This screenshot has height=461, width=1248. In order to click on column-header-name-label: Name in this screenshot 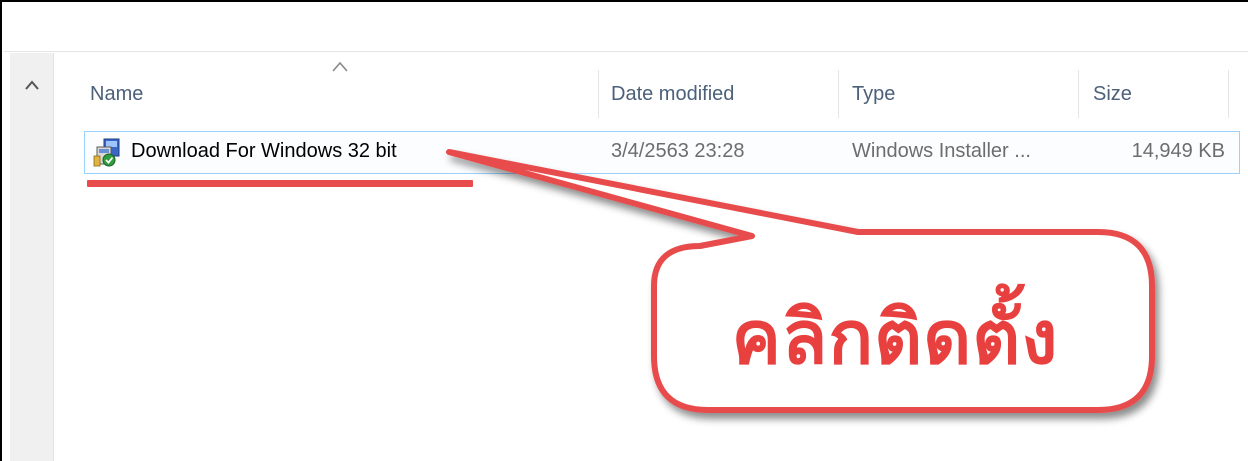, I will do `click(117, 93)`.